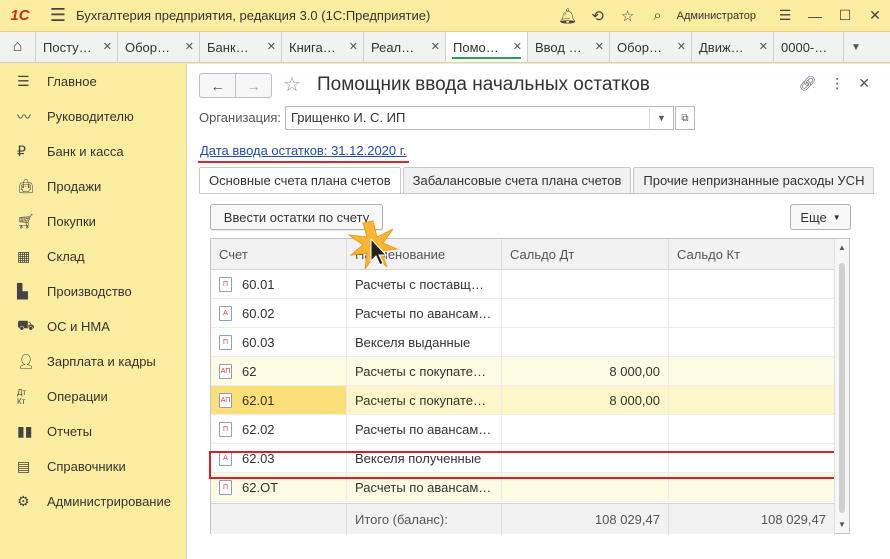 The height and width of the screenshot is (559, 890). Describe the element at coordinates (424, 458) in the screenshot. I see `cell-name: Векселя полученные` at that location.